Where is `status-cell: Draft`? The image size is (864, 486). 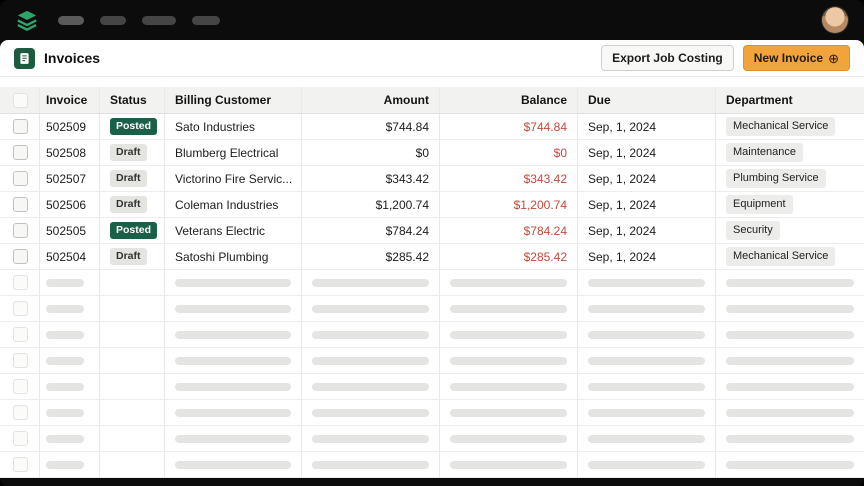 status-cell: Draft is located at coordinates (132, 178).